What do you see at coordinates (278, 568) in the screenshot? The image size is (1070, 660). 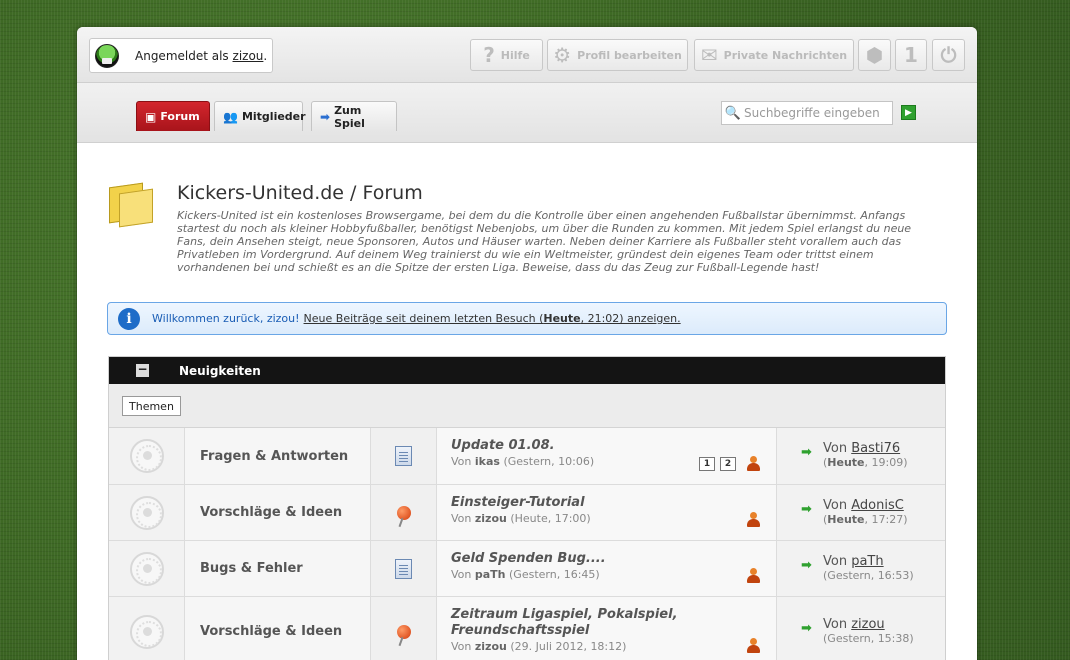 I see `board-name: Bugs & Fehler` at bounding box center [278, 568].